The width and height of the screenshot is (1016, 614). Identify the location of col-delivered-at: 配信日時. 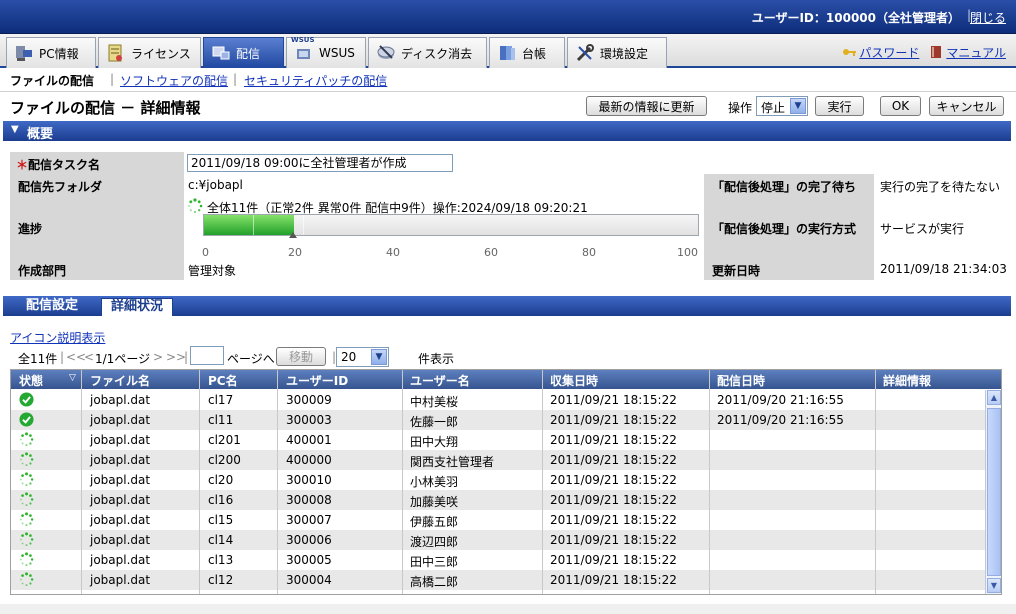
(741, 380).